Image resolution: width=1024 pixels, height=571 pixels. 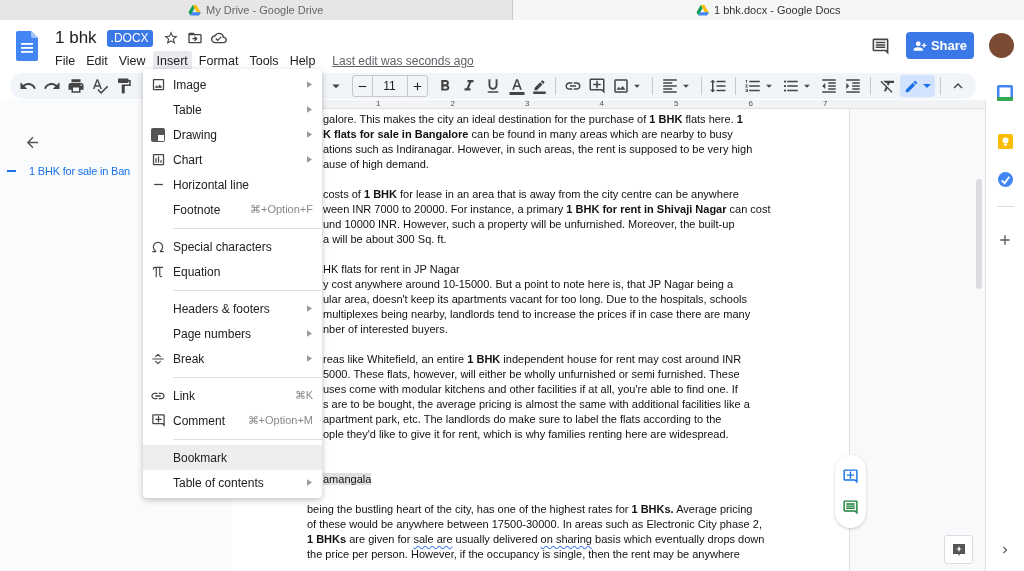 I want to click on body-text-line: uses come with modular kitchens and other facilities if at all, you're able to find one. If, so click(x=530, y=389).